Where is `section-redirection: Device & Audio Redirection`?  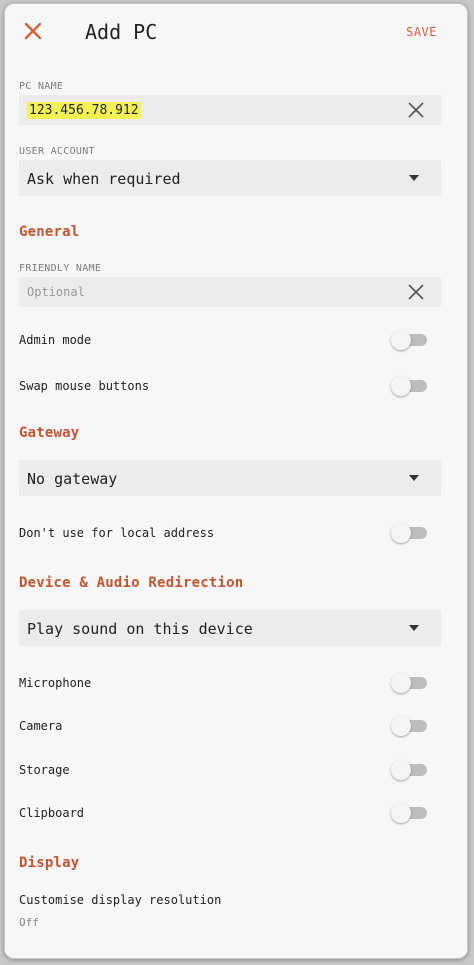
section-redirection: Device & Audio Redirection is located at coordinates (131, 583).